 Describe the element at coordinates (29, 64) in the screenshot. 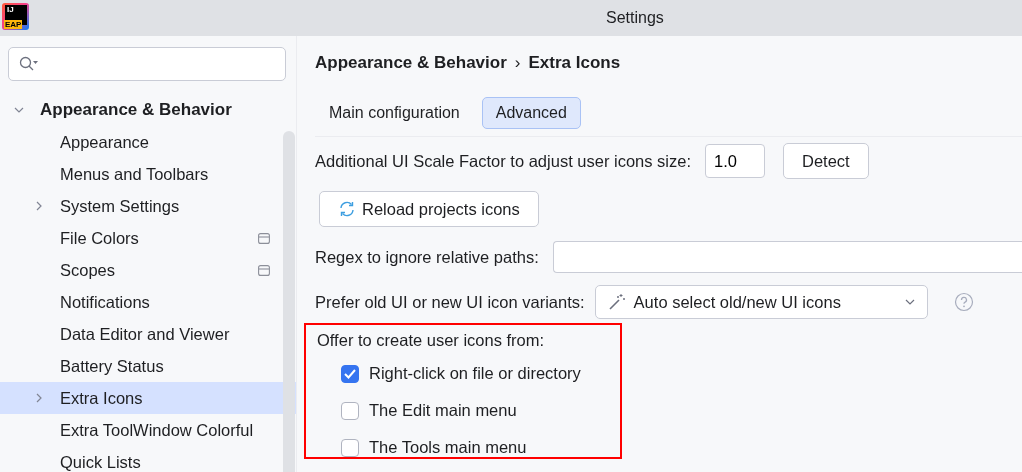

I see `search-icon` at that location.